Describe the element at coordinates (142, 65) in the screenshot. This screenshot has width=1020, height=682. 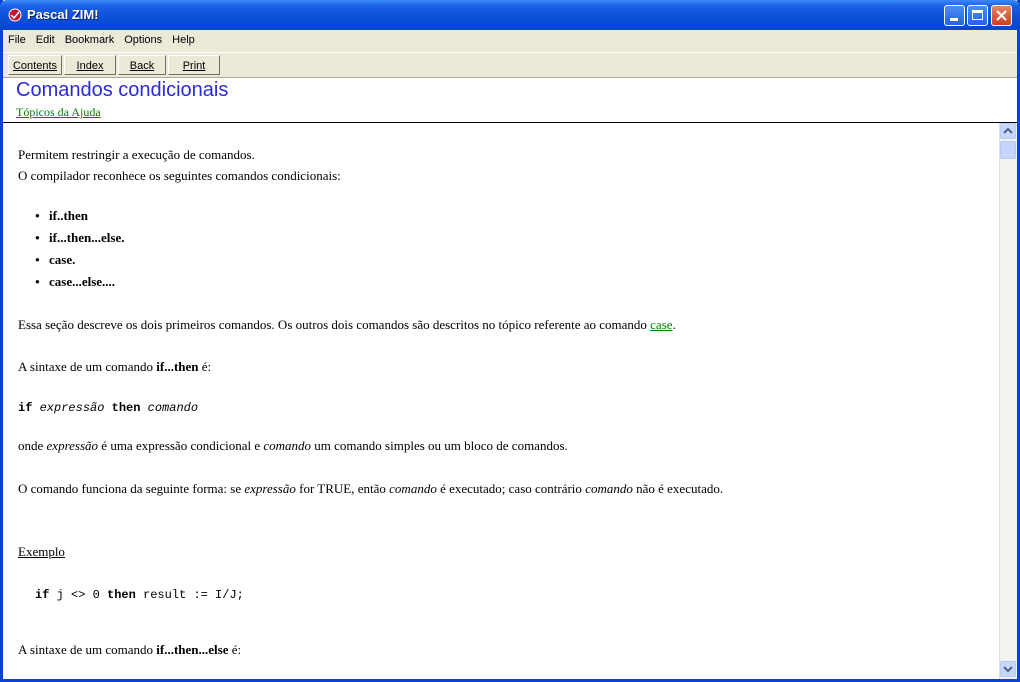
I see `back-button: Back` at that location.